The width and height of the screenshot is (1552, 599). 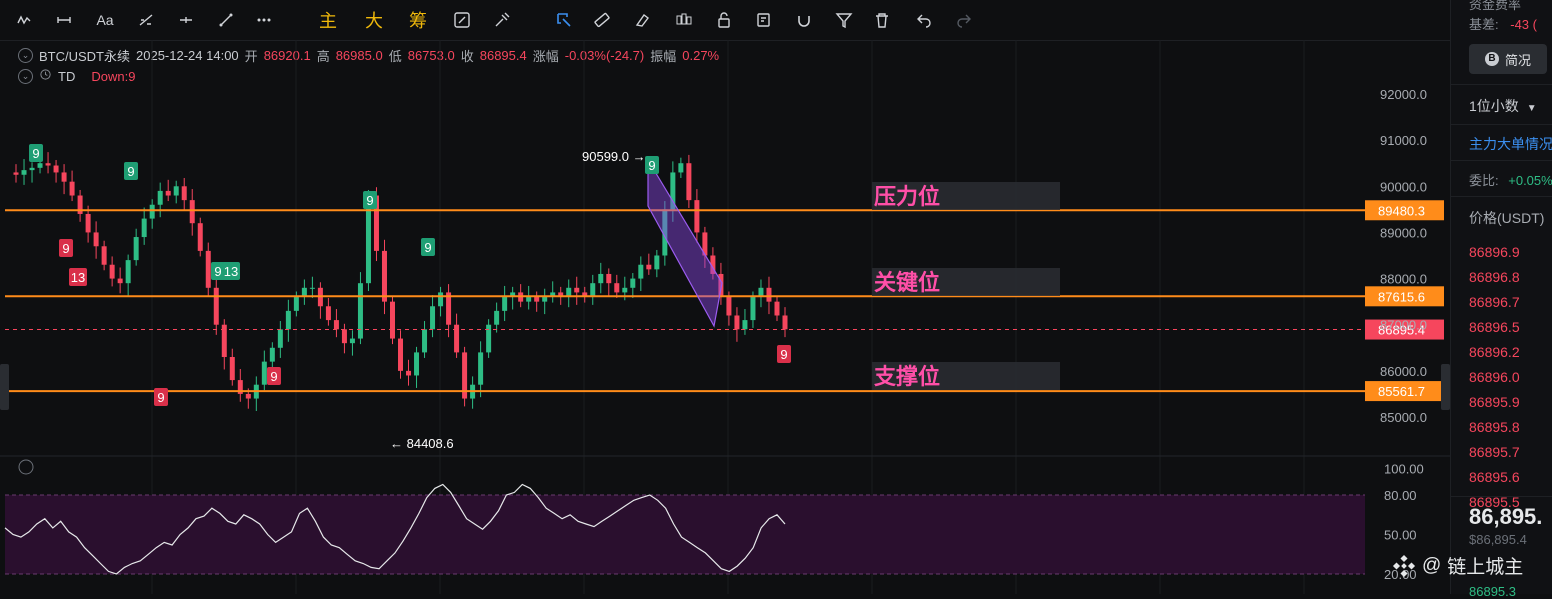 I want to click on ask-price: 86895.9, so click(x=1494, y=402).